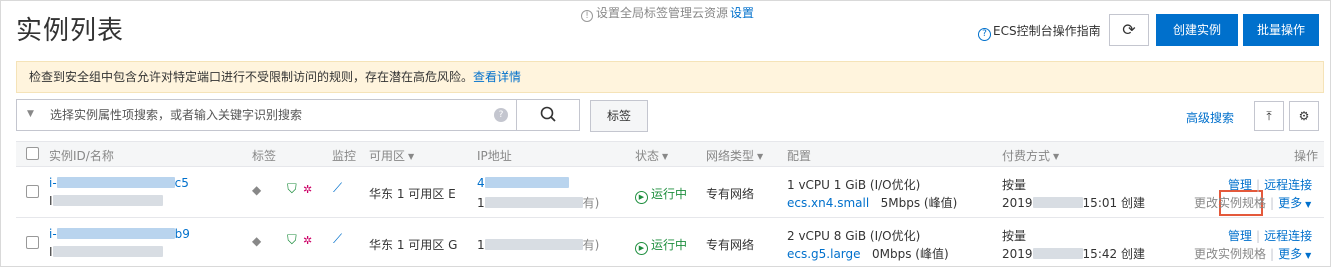  Describe the element at coordinates (824, 254) in the screenshot. I see `instance-type-link: ecs.g5.large` at that location.